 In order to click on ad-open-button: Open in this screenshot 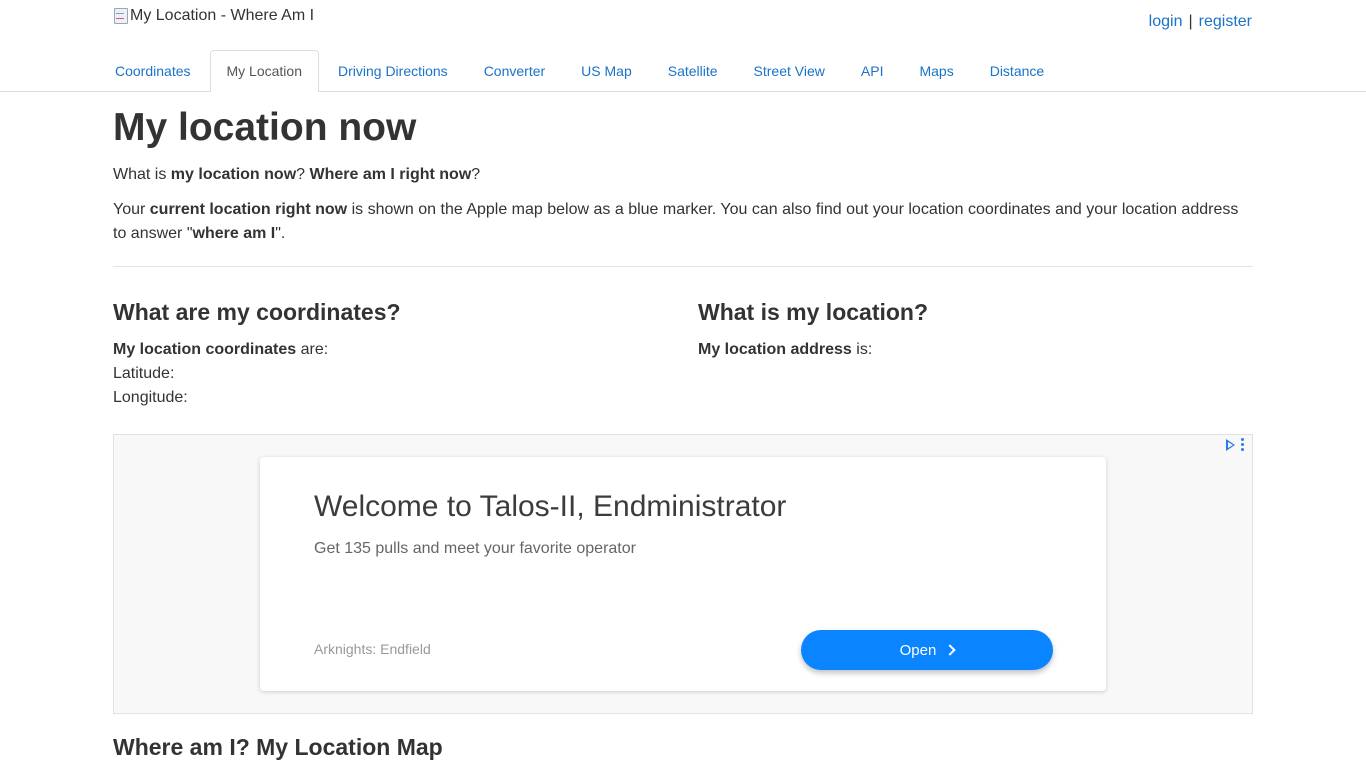, I will do `click(927, 650)`.